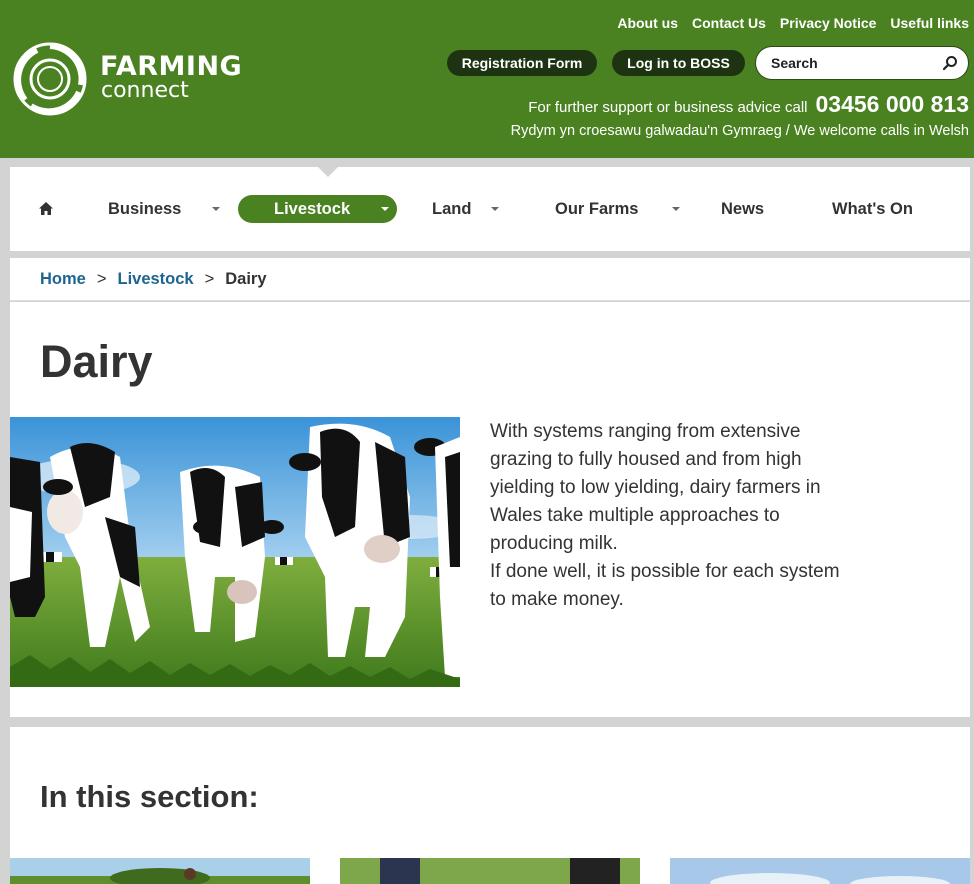 The height and width of the screenshot is (884, 974). Describe the element at coordinates (246, 278) in the screenshot. I see `breadcrumb-current: Dairy` at that location.